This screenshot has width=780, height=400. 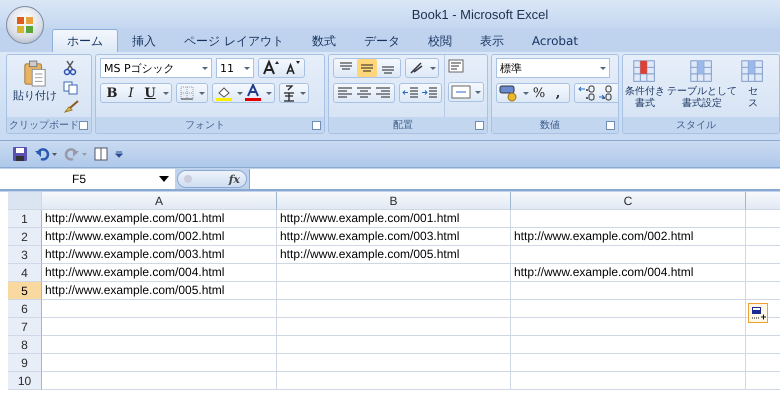 I want to click on border-icon, so click(x=187, y=93).